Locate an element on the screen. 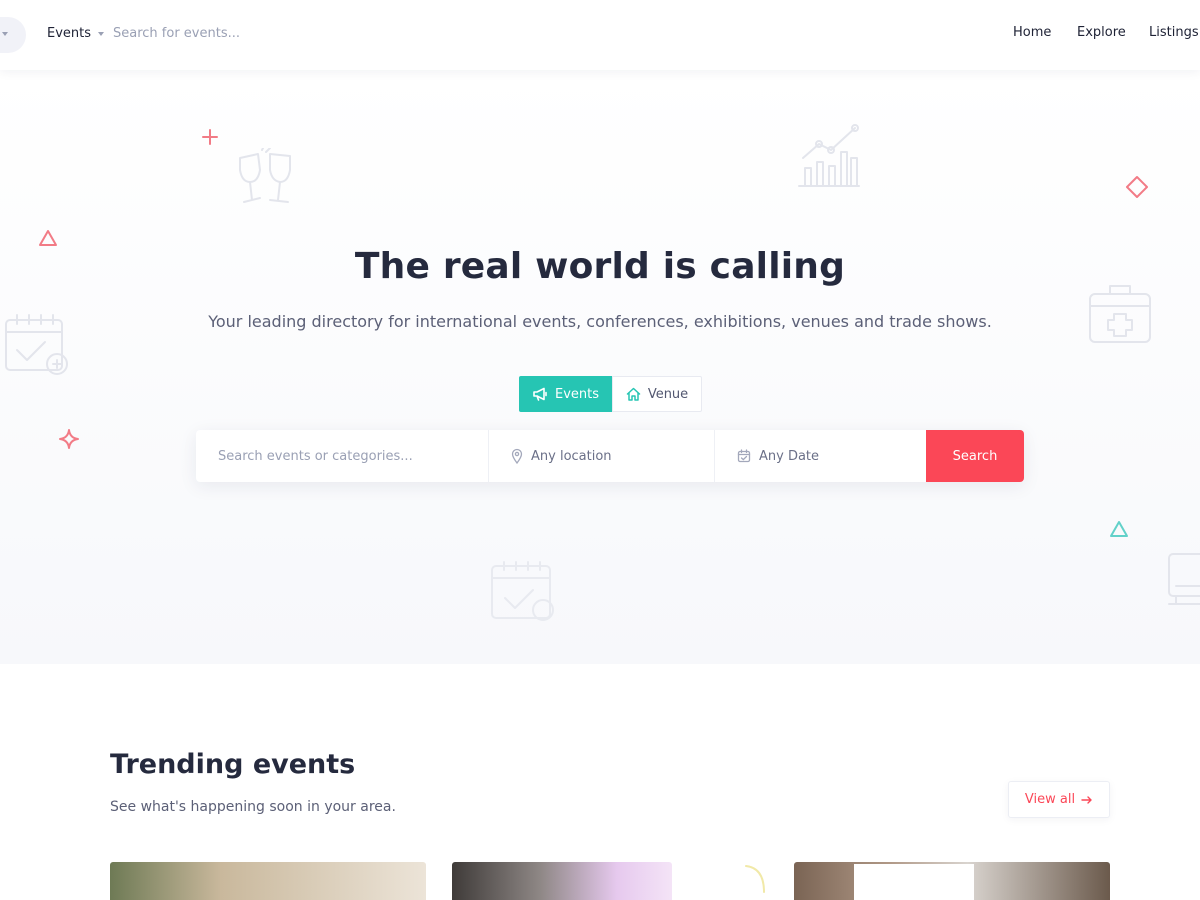 Image resolution: width=1200 pixels, height=900 pixels. calendar-check-icon is located at coordinates (522, 591).